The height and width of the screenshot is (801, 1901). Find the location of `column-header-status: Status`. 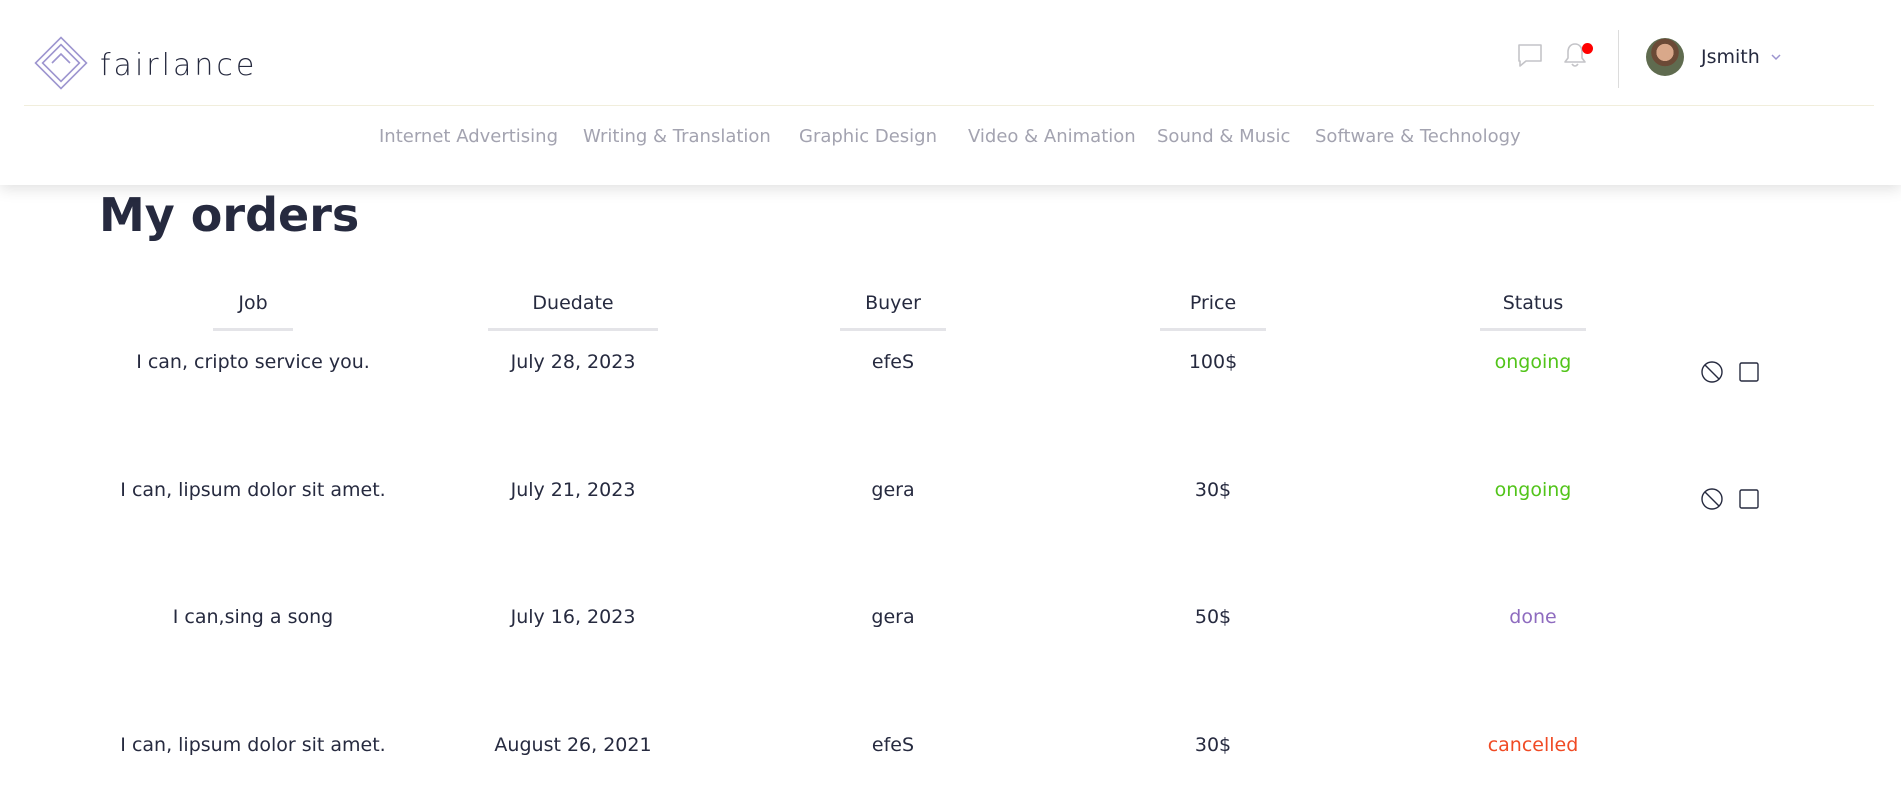

column-header-status: Status is located at coordinates (1533, 303).